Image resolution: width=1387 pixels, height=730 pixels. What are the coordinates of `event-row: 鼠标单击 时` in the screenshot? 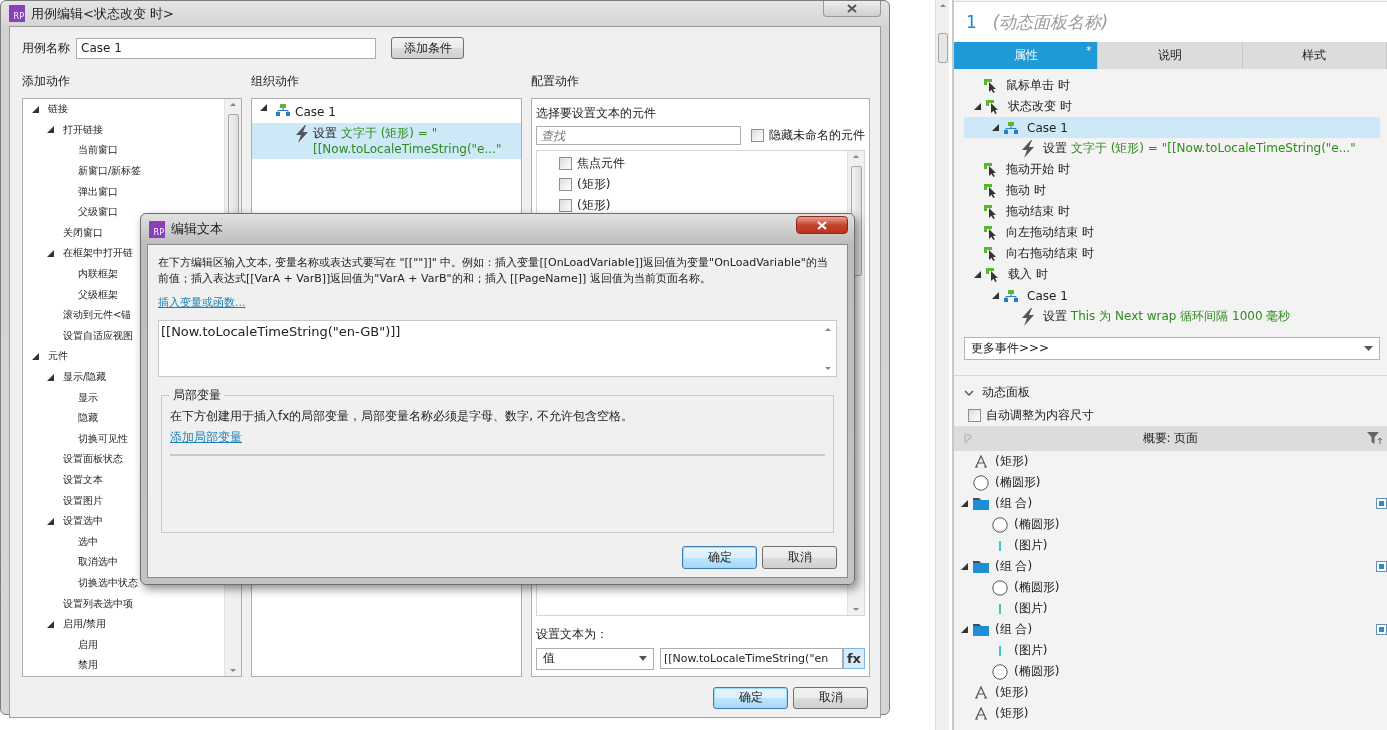 It's located at (1172, 85).